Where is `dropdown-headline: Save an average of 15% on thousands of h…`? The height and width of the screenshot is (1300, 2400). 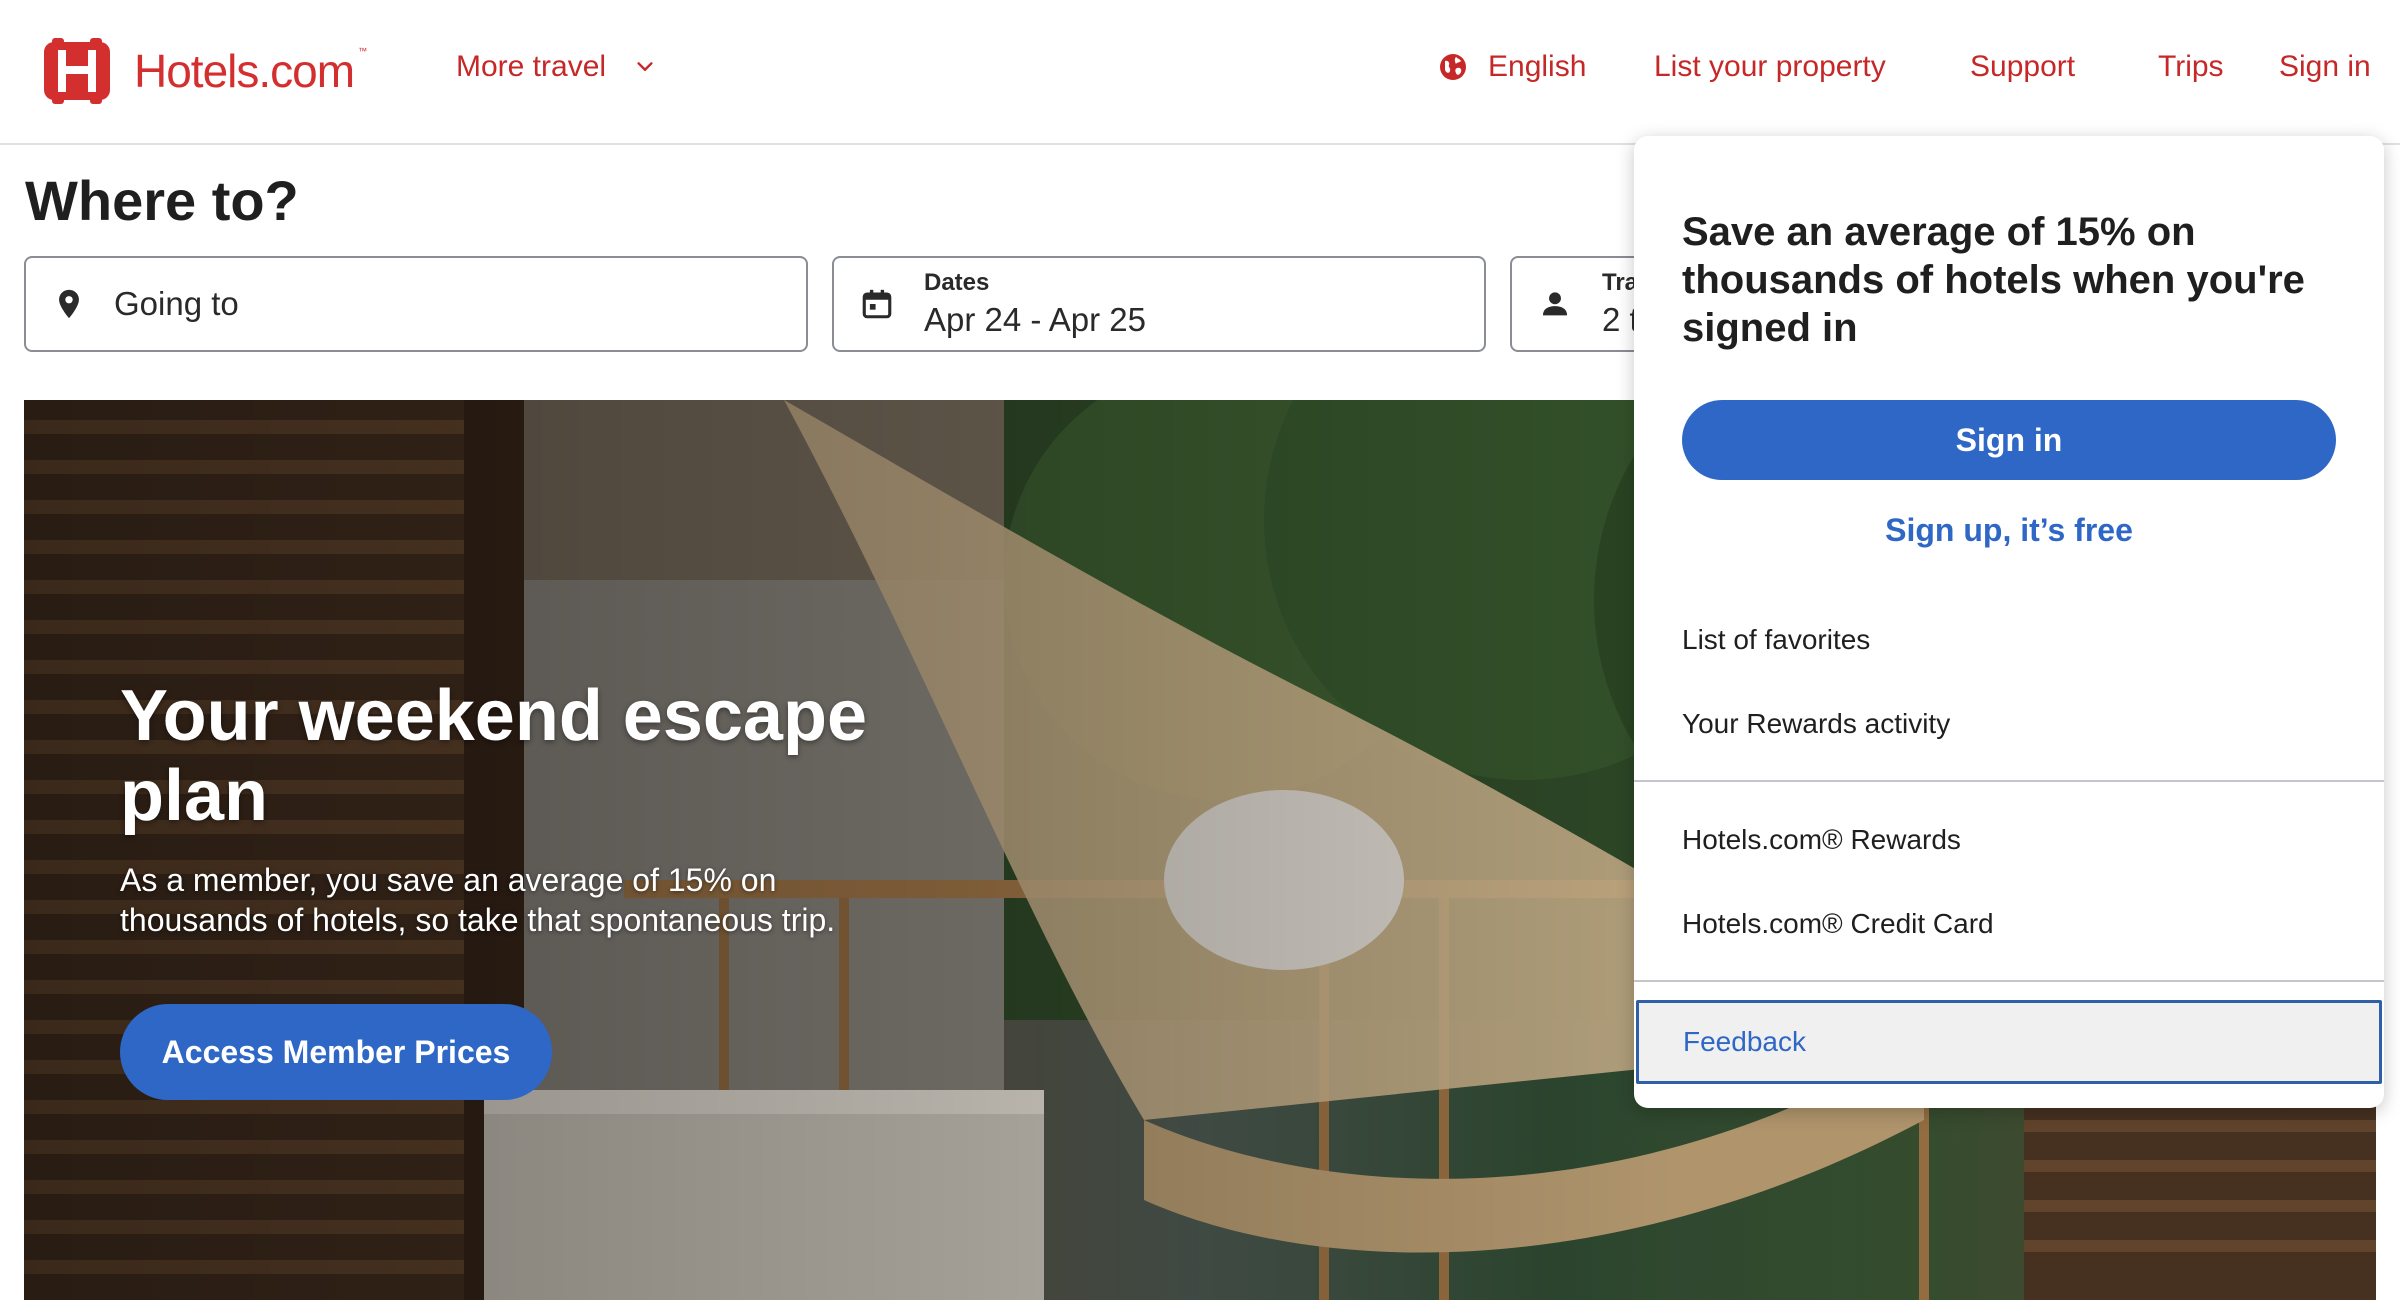 dropdown-headline: Save an average of 15% on thousands of h… is located at coordinates (1993, 280).